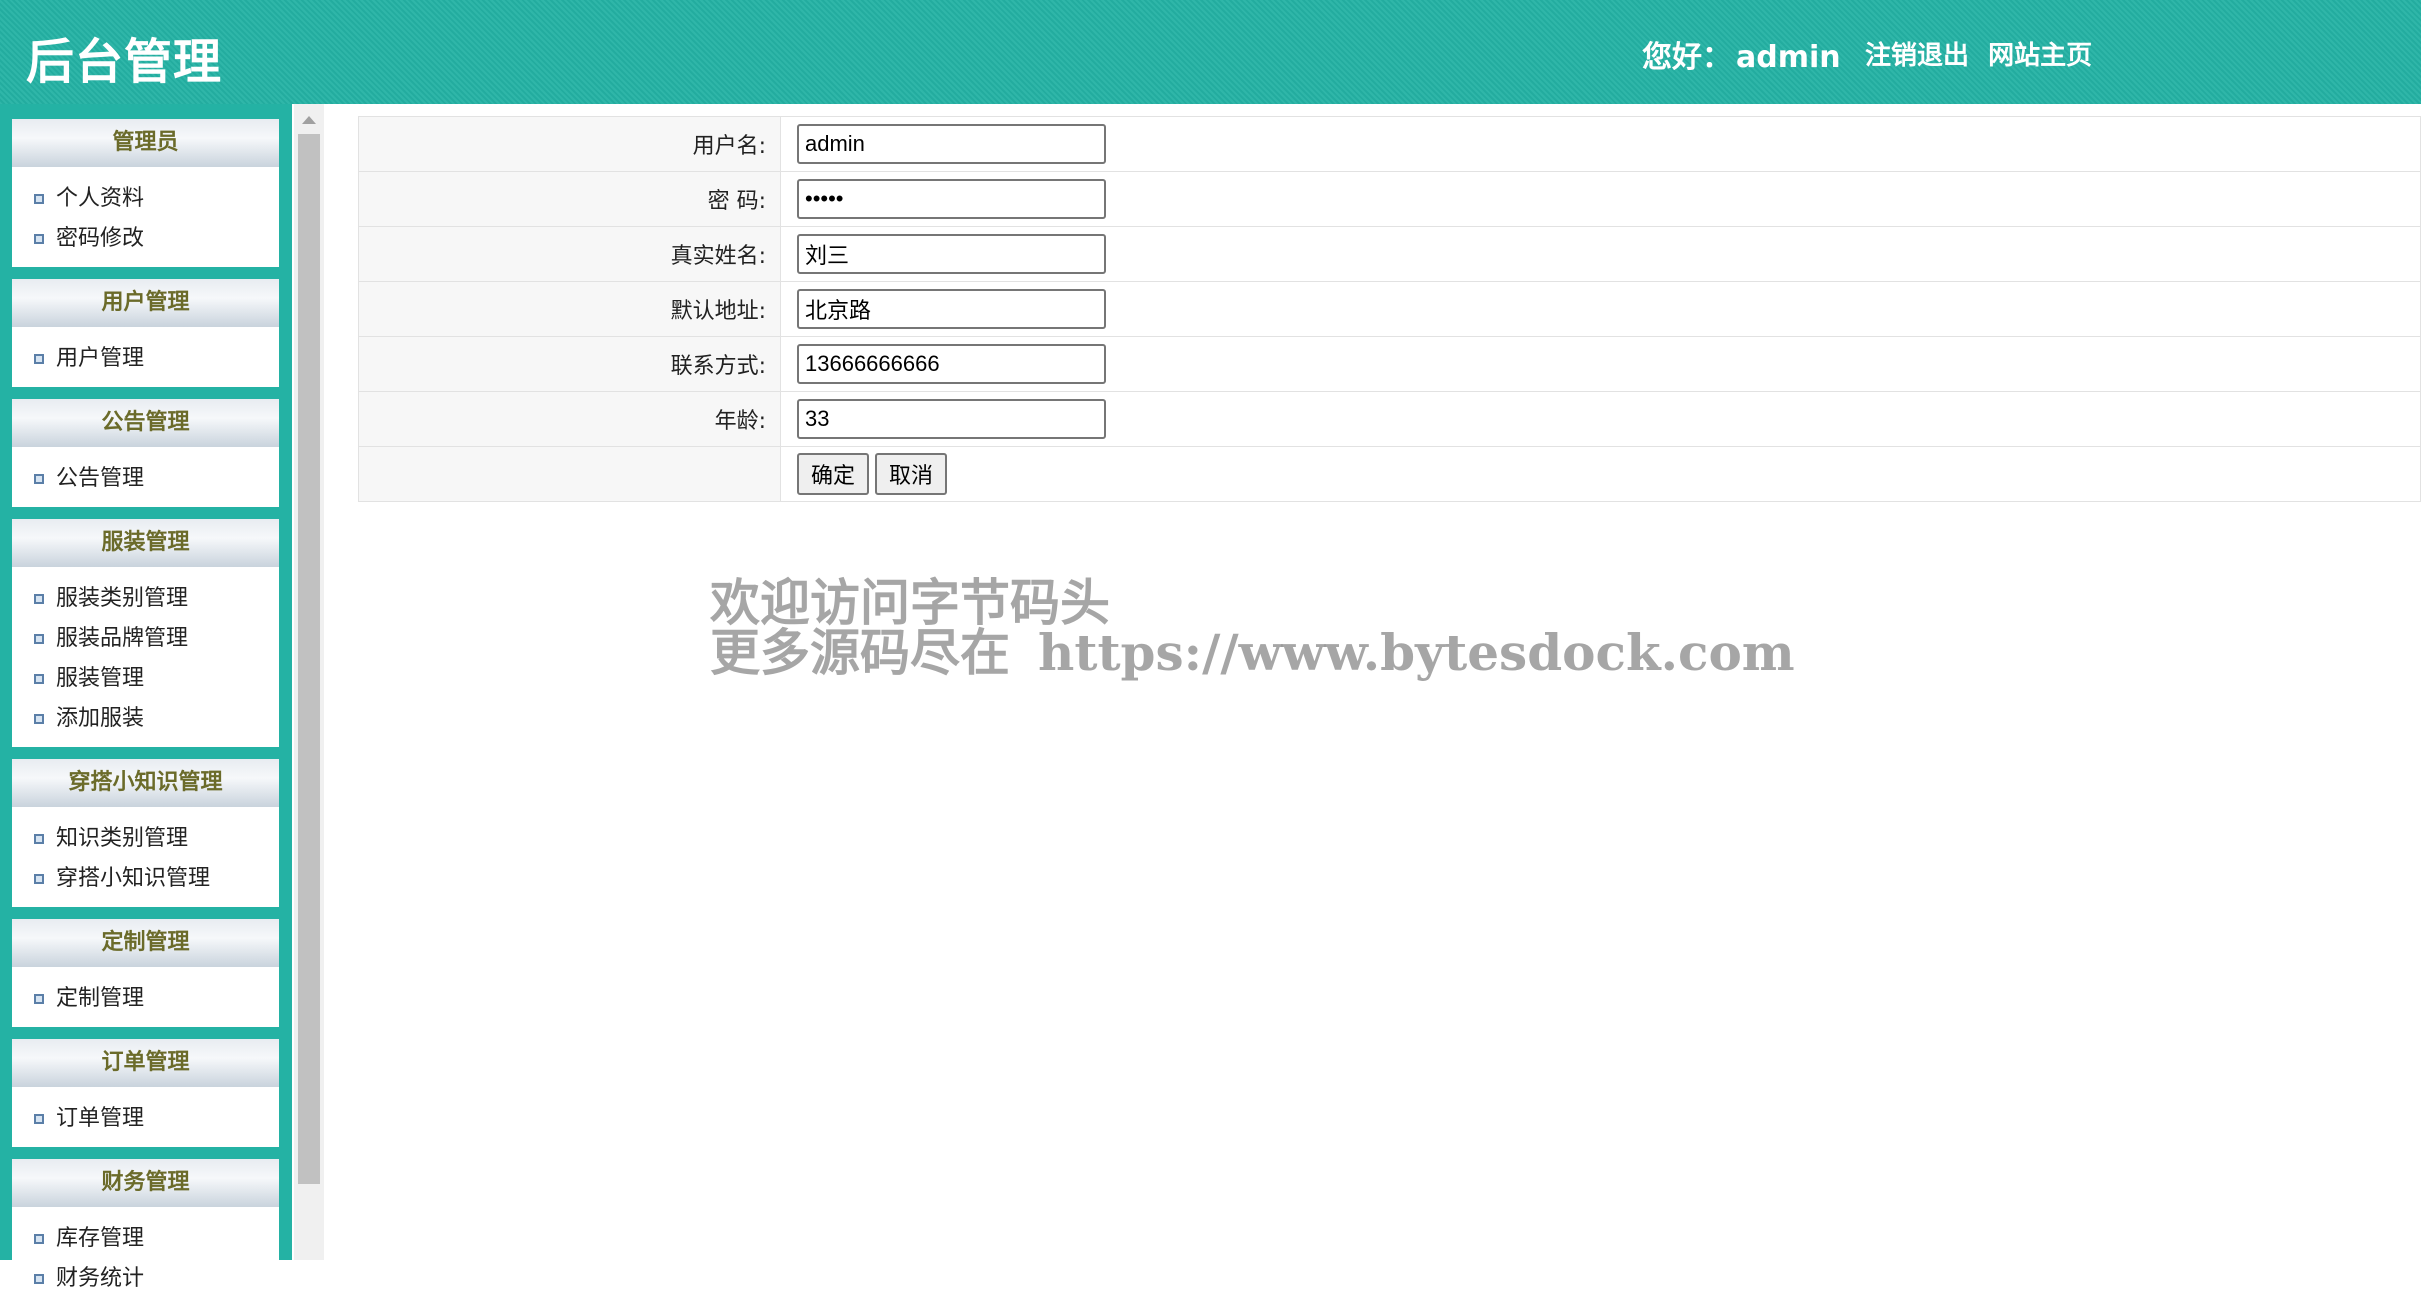 The image size is (2421, 1307). I want to click on username-input, so click(951, 144).